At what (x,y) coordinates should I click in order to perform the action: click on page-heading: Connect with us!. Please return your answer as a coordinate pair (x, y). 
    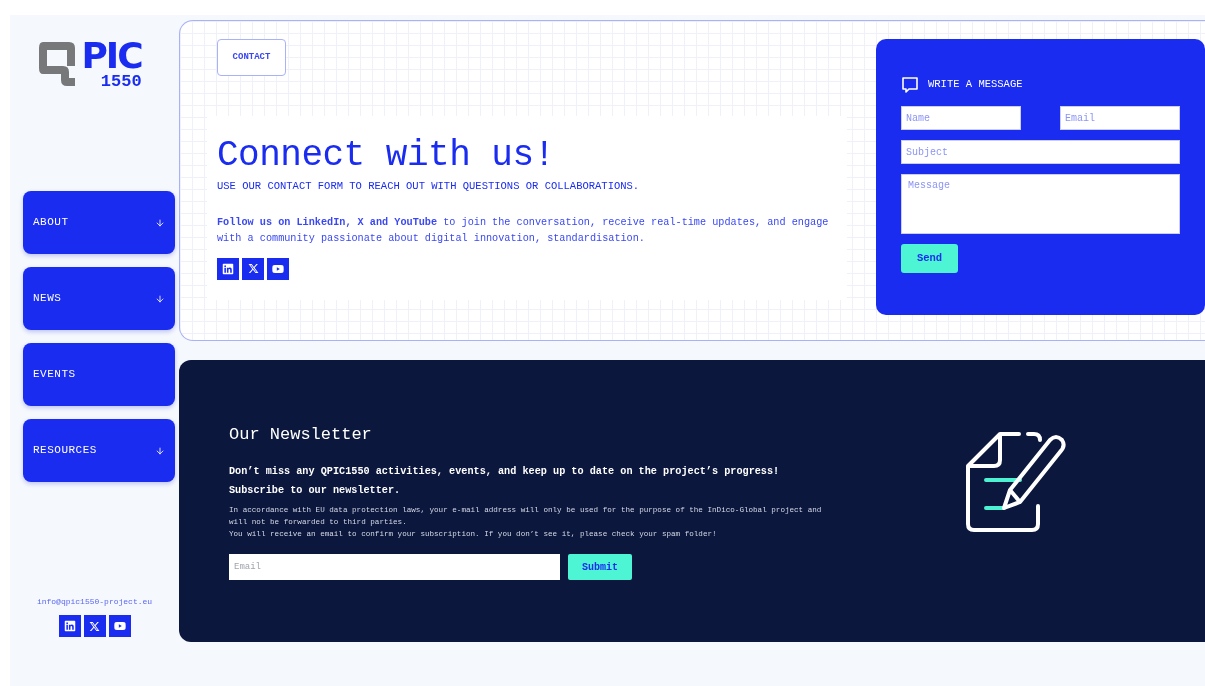
    Looking at the image, I should click on (386, 155).